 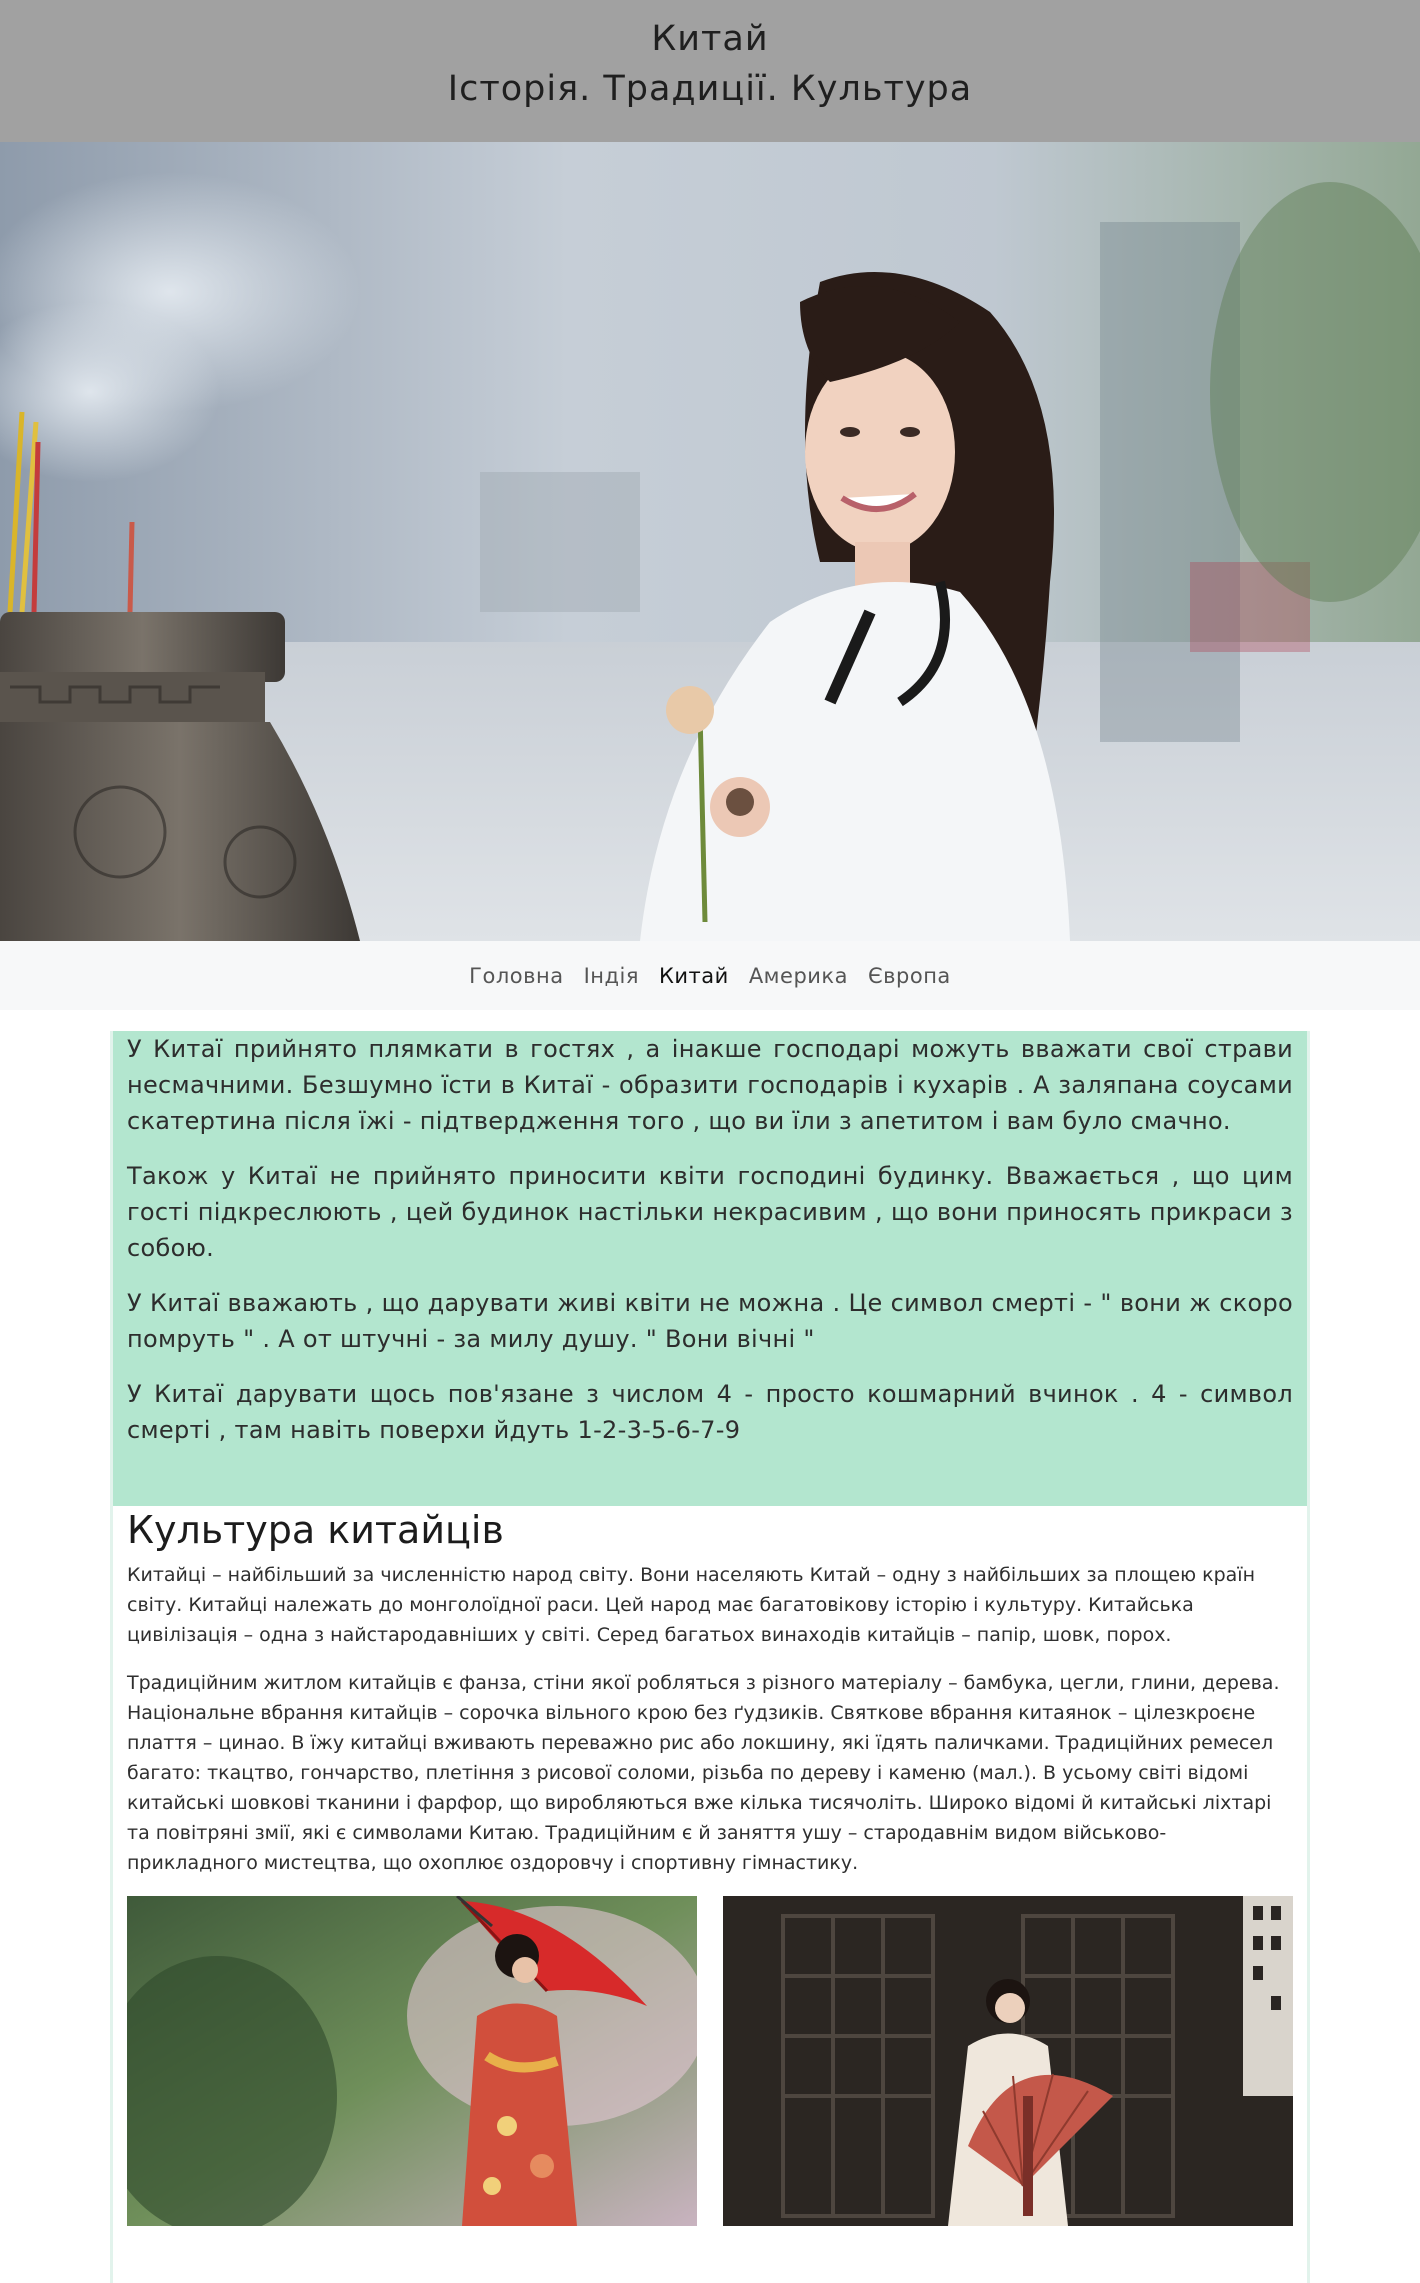 What do you see at coordinates (694, 976) in the screenshot?
I see `nav-link-china: Китай` at bounding box center [694, 976].